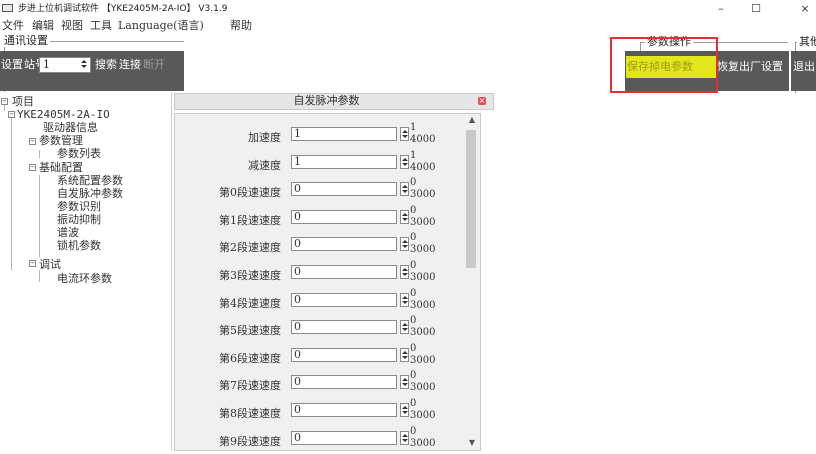 This screenshot has width=816, height=454. I want to click on tree-item-driver-info: 驱动器信息, so click(70, 128).